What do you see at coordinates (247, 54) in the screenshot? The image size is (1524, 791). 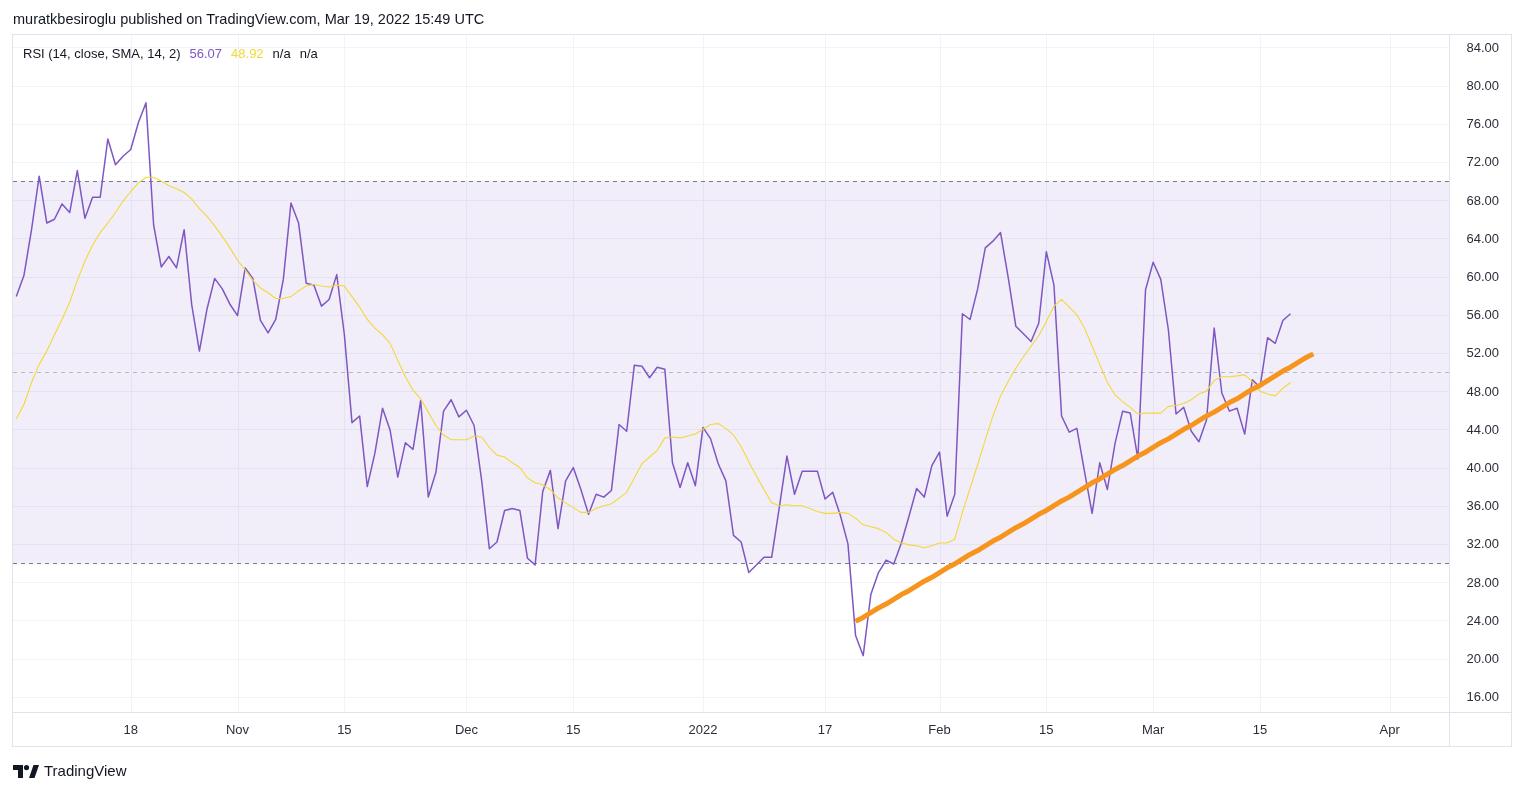 I see `indicator-value: 48.92` at bounding box center [247, 54].